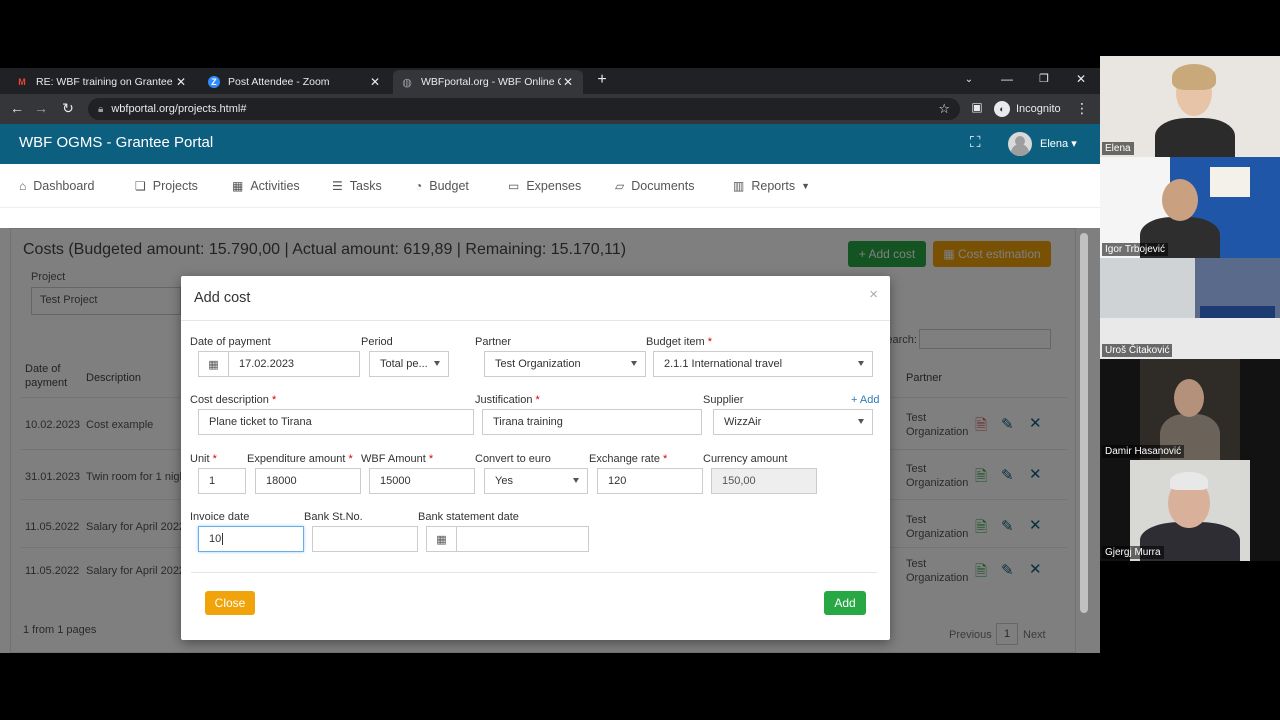  I want to click on sidebar-icon: ▣, so click(977, 107).